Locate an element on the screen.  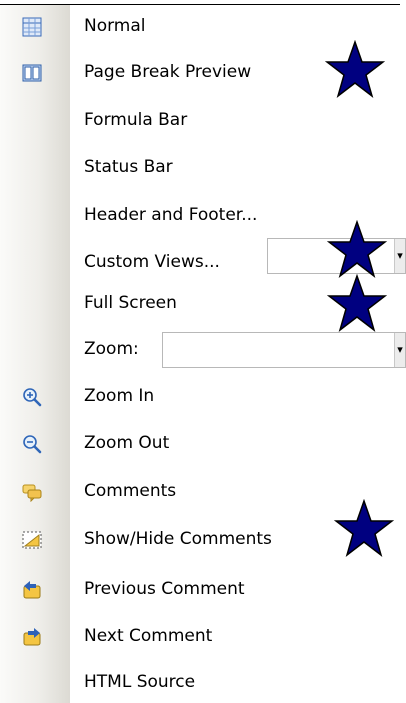
menu-item-next-comment: Next Comment is located at coordinates (203, 637).